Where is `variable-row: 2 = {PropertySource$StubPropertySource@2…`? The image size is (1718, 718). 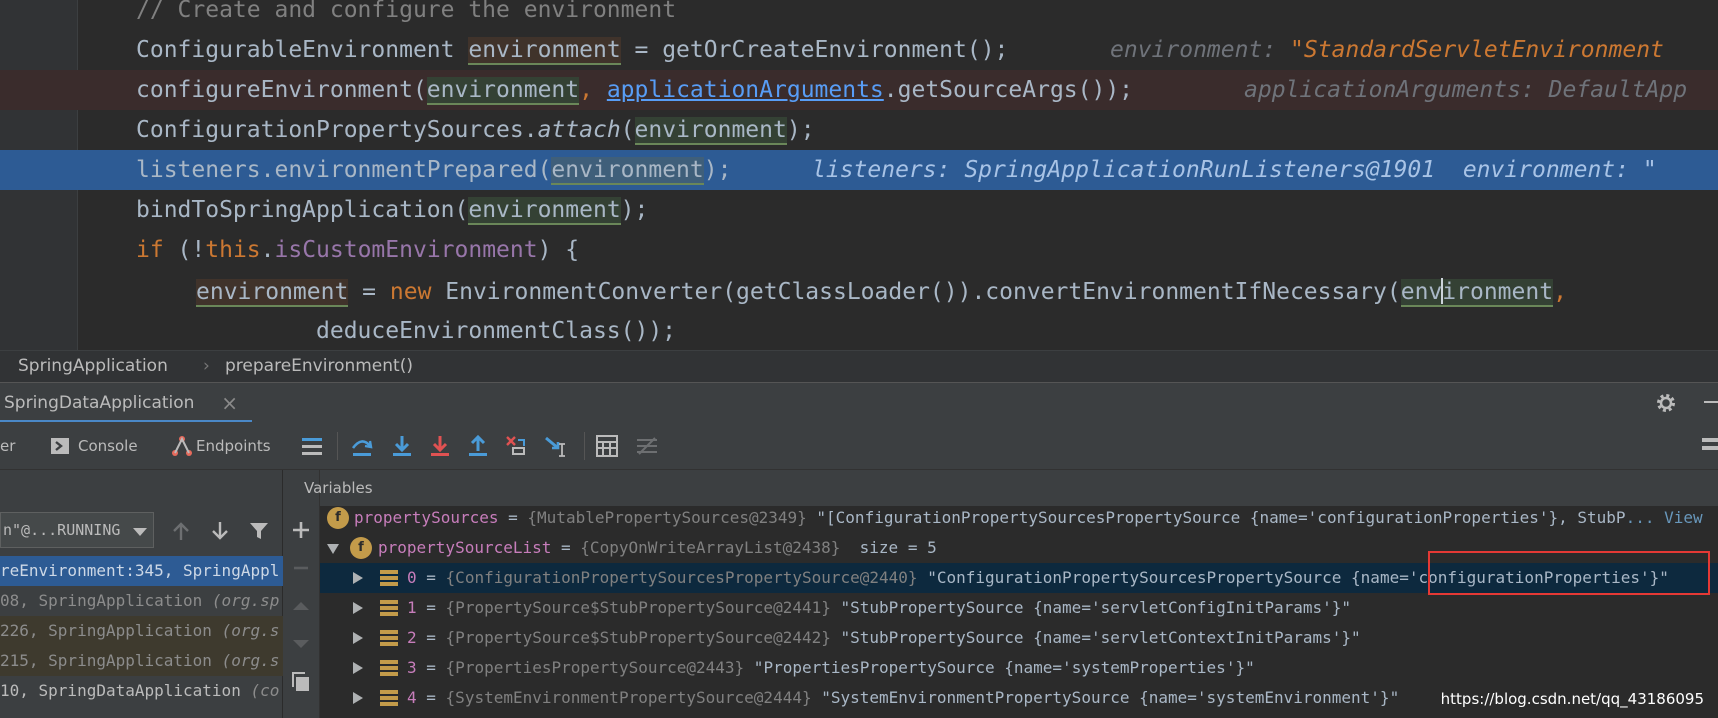 variable-row: 2 = {PropertySource$StubPropertySource@2… is located at coordinates (1019, 638).